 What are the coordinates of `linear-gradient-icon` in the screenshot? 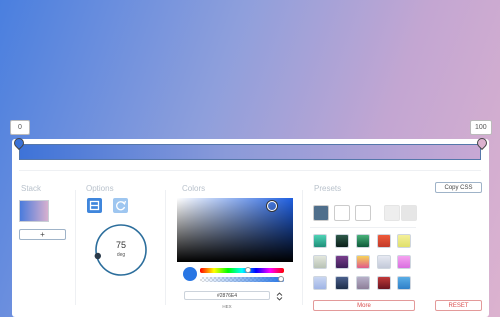 It's located at (94, 205).